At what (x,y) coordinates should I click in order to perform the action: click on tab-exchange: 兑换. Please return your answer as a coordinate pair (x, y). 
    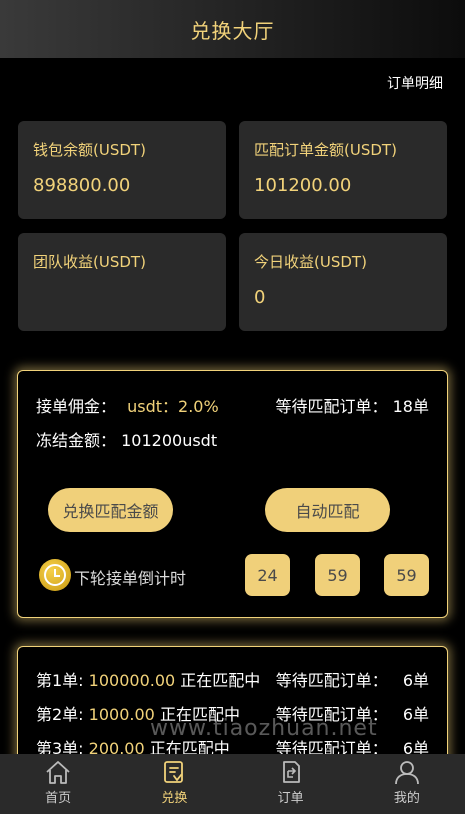
    Looking at the image, I should click on (174, 784).